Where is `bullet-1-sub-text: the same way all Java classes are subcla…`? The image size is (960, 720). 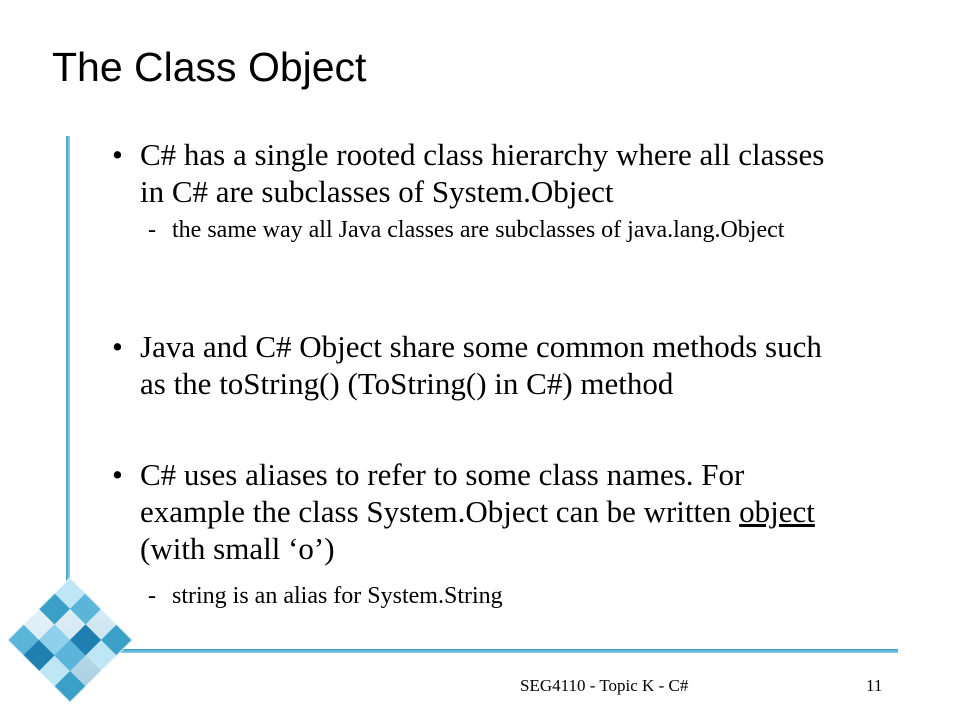
bullet-1-sub-text: the same way all Java classes are subcla… is located at coordinates (478, 230).